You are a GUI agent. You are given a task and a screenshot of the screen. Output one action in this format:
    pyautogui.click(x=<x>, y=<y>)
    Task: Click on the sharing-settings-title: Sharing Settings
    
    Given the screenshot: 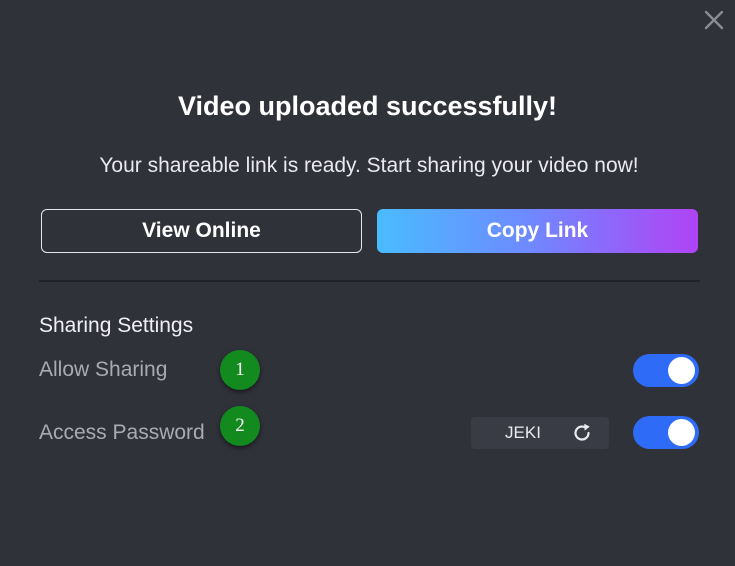 What is the action you would take?
    pyautogui.click(x=116, y=325)
    